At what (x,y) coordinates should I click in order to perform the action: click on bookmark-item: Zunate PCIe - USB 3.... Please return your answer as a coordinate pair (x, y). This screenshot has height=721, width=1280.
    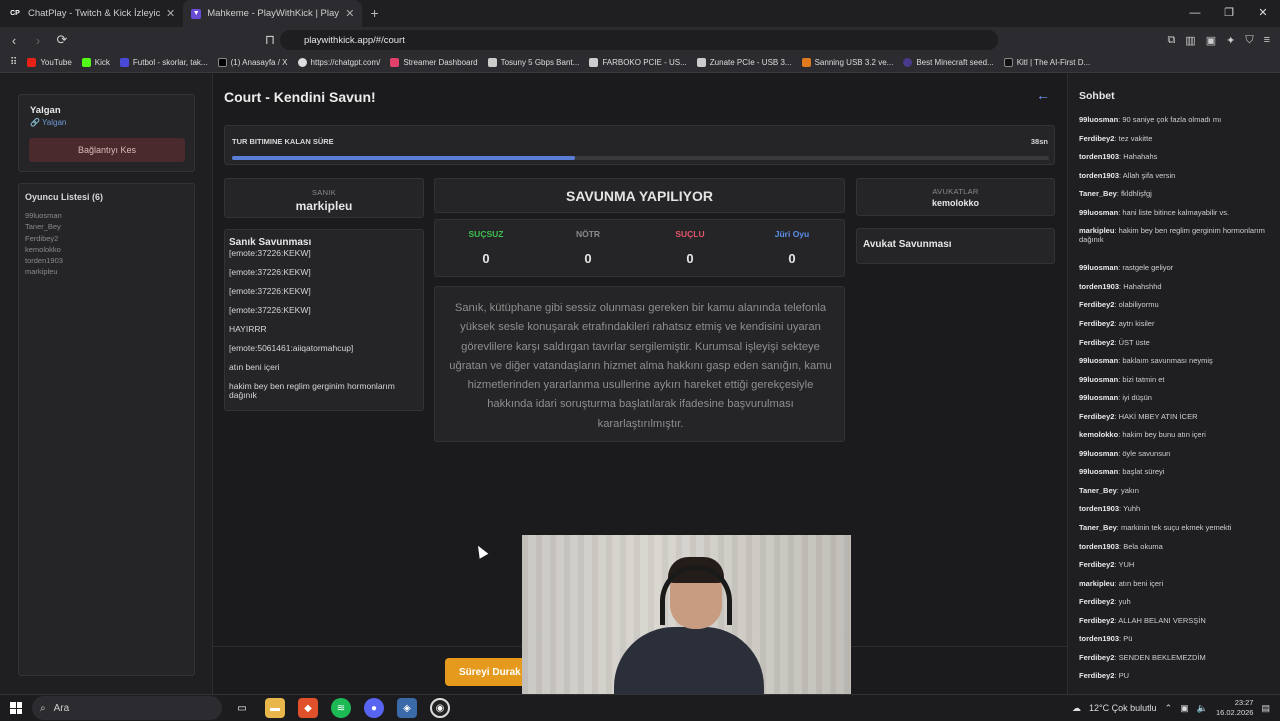
    Looking at the image, I should click on (744, 62).